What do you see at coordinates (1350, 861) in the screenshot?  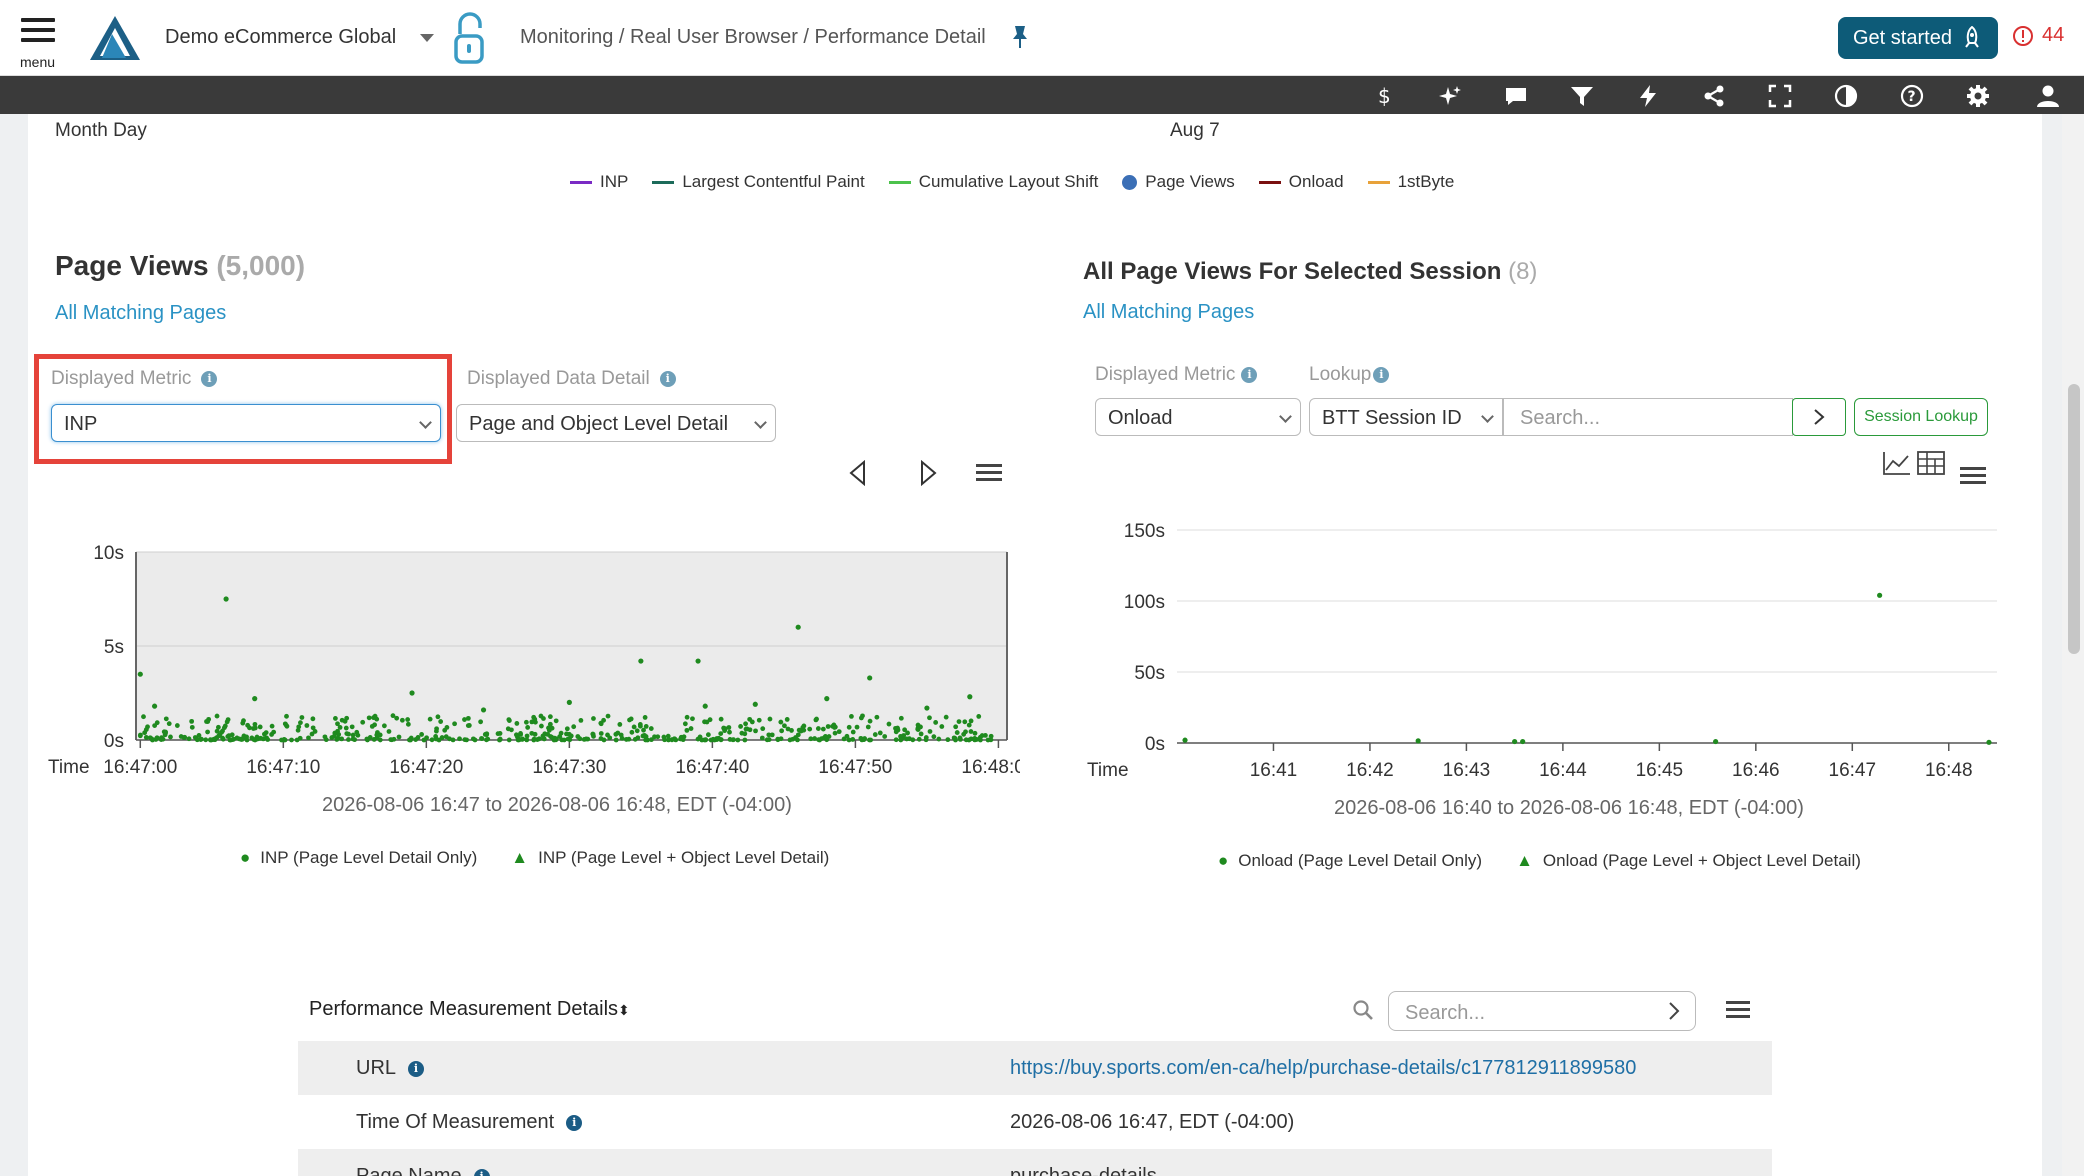 I see `legend-item-page-level: ● Onload (Page Level Detail Only)` at bounding box center [1350, 861].